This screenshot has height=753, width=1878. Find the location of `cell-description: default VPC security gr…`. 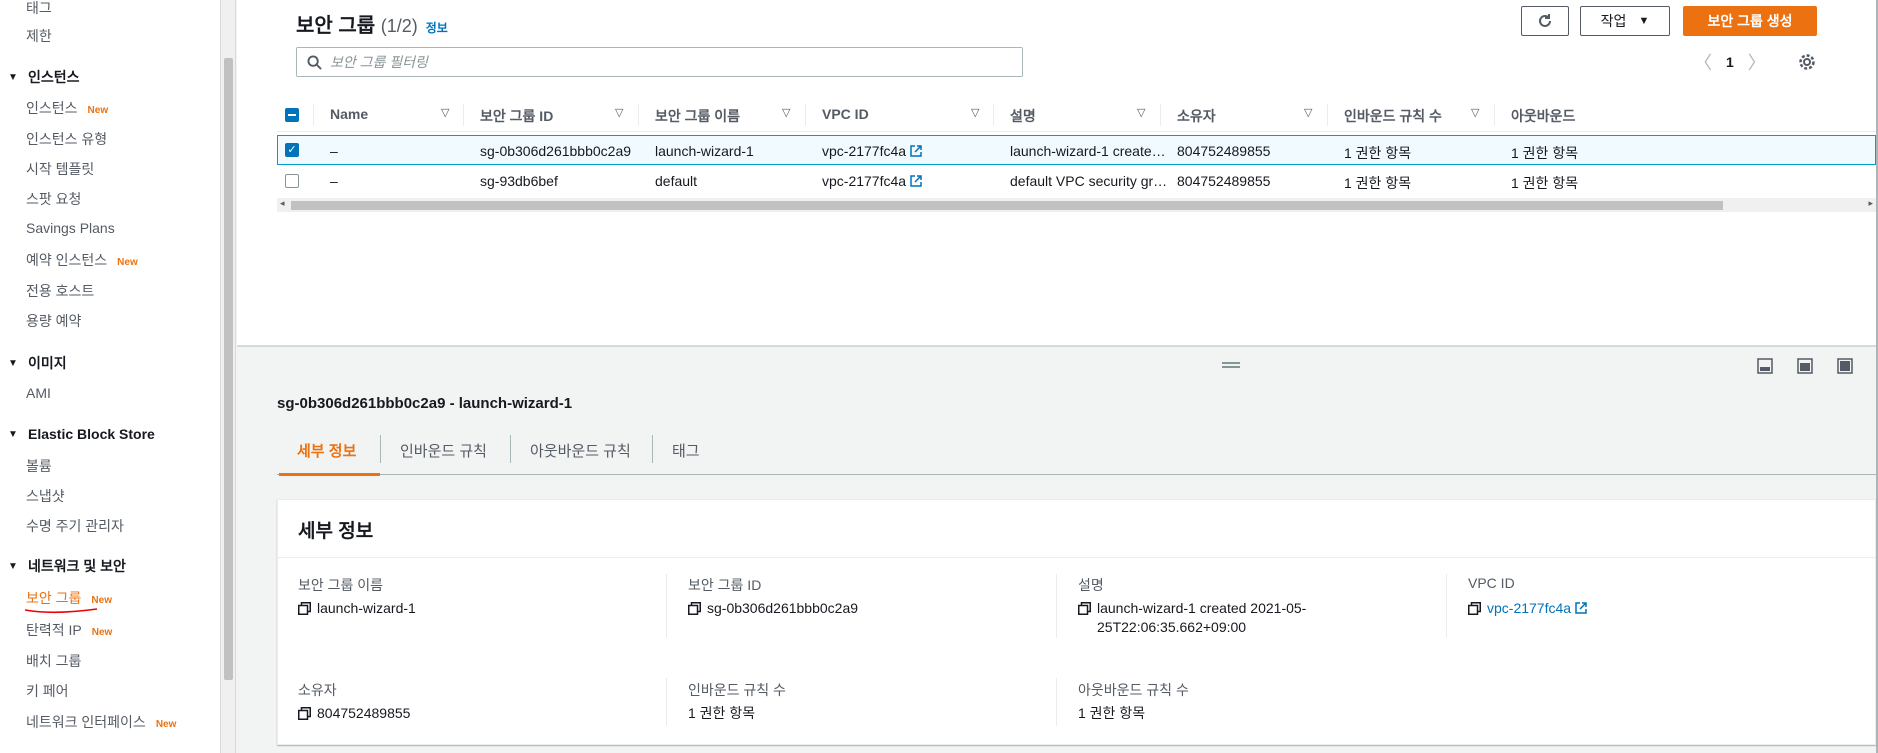

cell-description: default VPC security gr… is located at coordinates (1089, 181).